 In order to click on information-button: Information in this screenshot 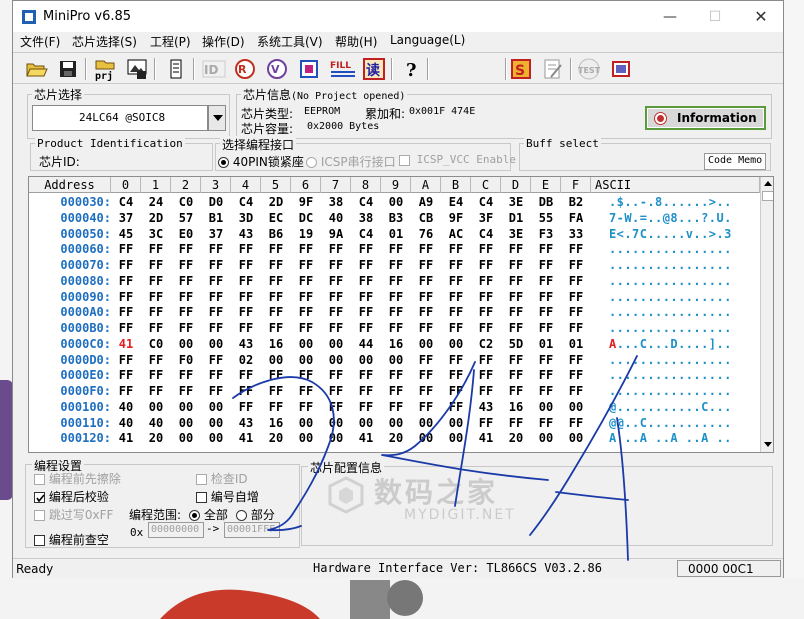, I will do `click(705, 118)`.